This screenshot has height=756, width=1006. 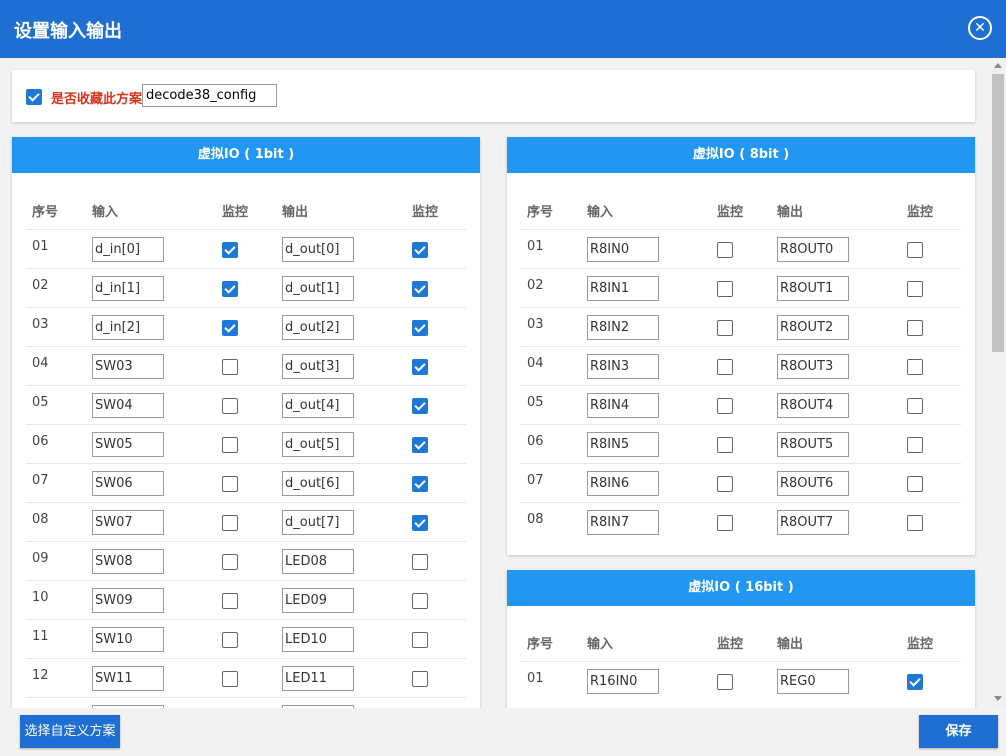 I want to click on row-index: 02, so click(x=535, y=285).